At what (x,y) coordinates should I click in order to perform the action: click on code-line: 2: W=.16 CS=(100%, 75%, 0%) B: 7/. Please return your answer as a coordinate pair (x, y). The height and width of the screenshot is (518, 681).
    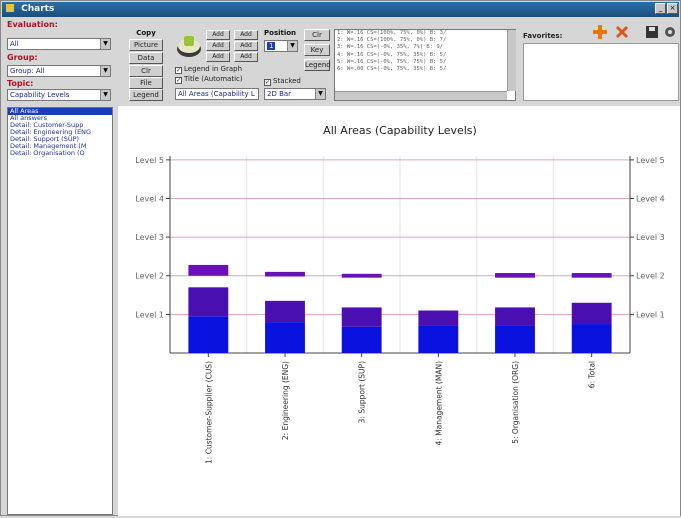
    Looking at the image, I should click on (425, 40).